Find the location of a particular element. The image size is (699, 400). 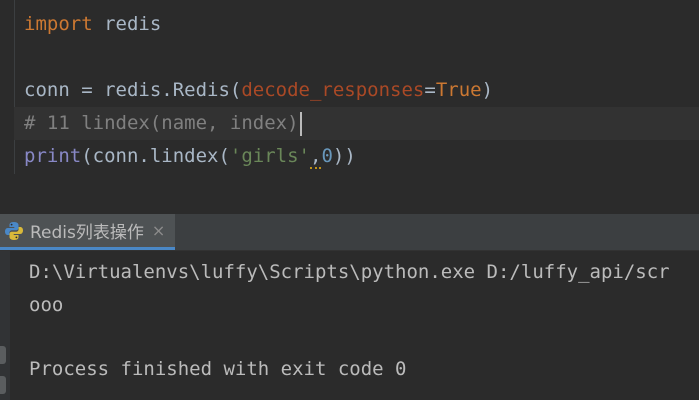

run-tab-redis: Redis列表操作 × is located at coordinates (88, 232).